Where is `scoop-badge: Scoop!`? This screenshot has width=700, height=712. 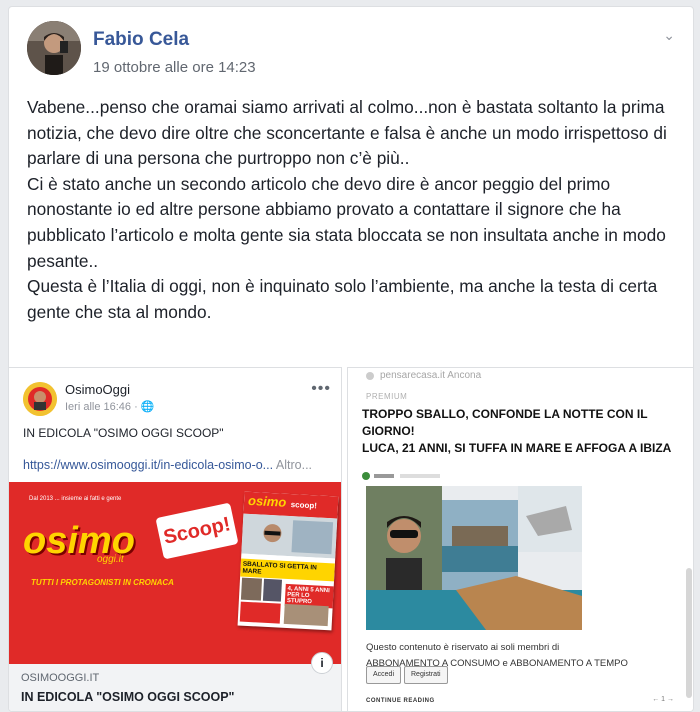
scoop-badge: Scoop! is located at coordinates (197, 531).